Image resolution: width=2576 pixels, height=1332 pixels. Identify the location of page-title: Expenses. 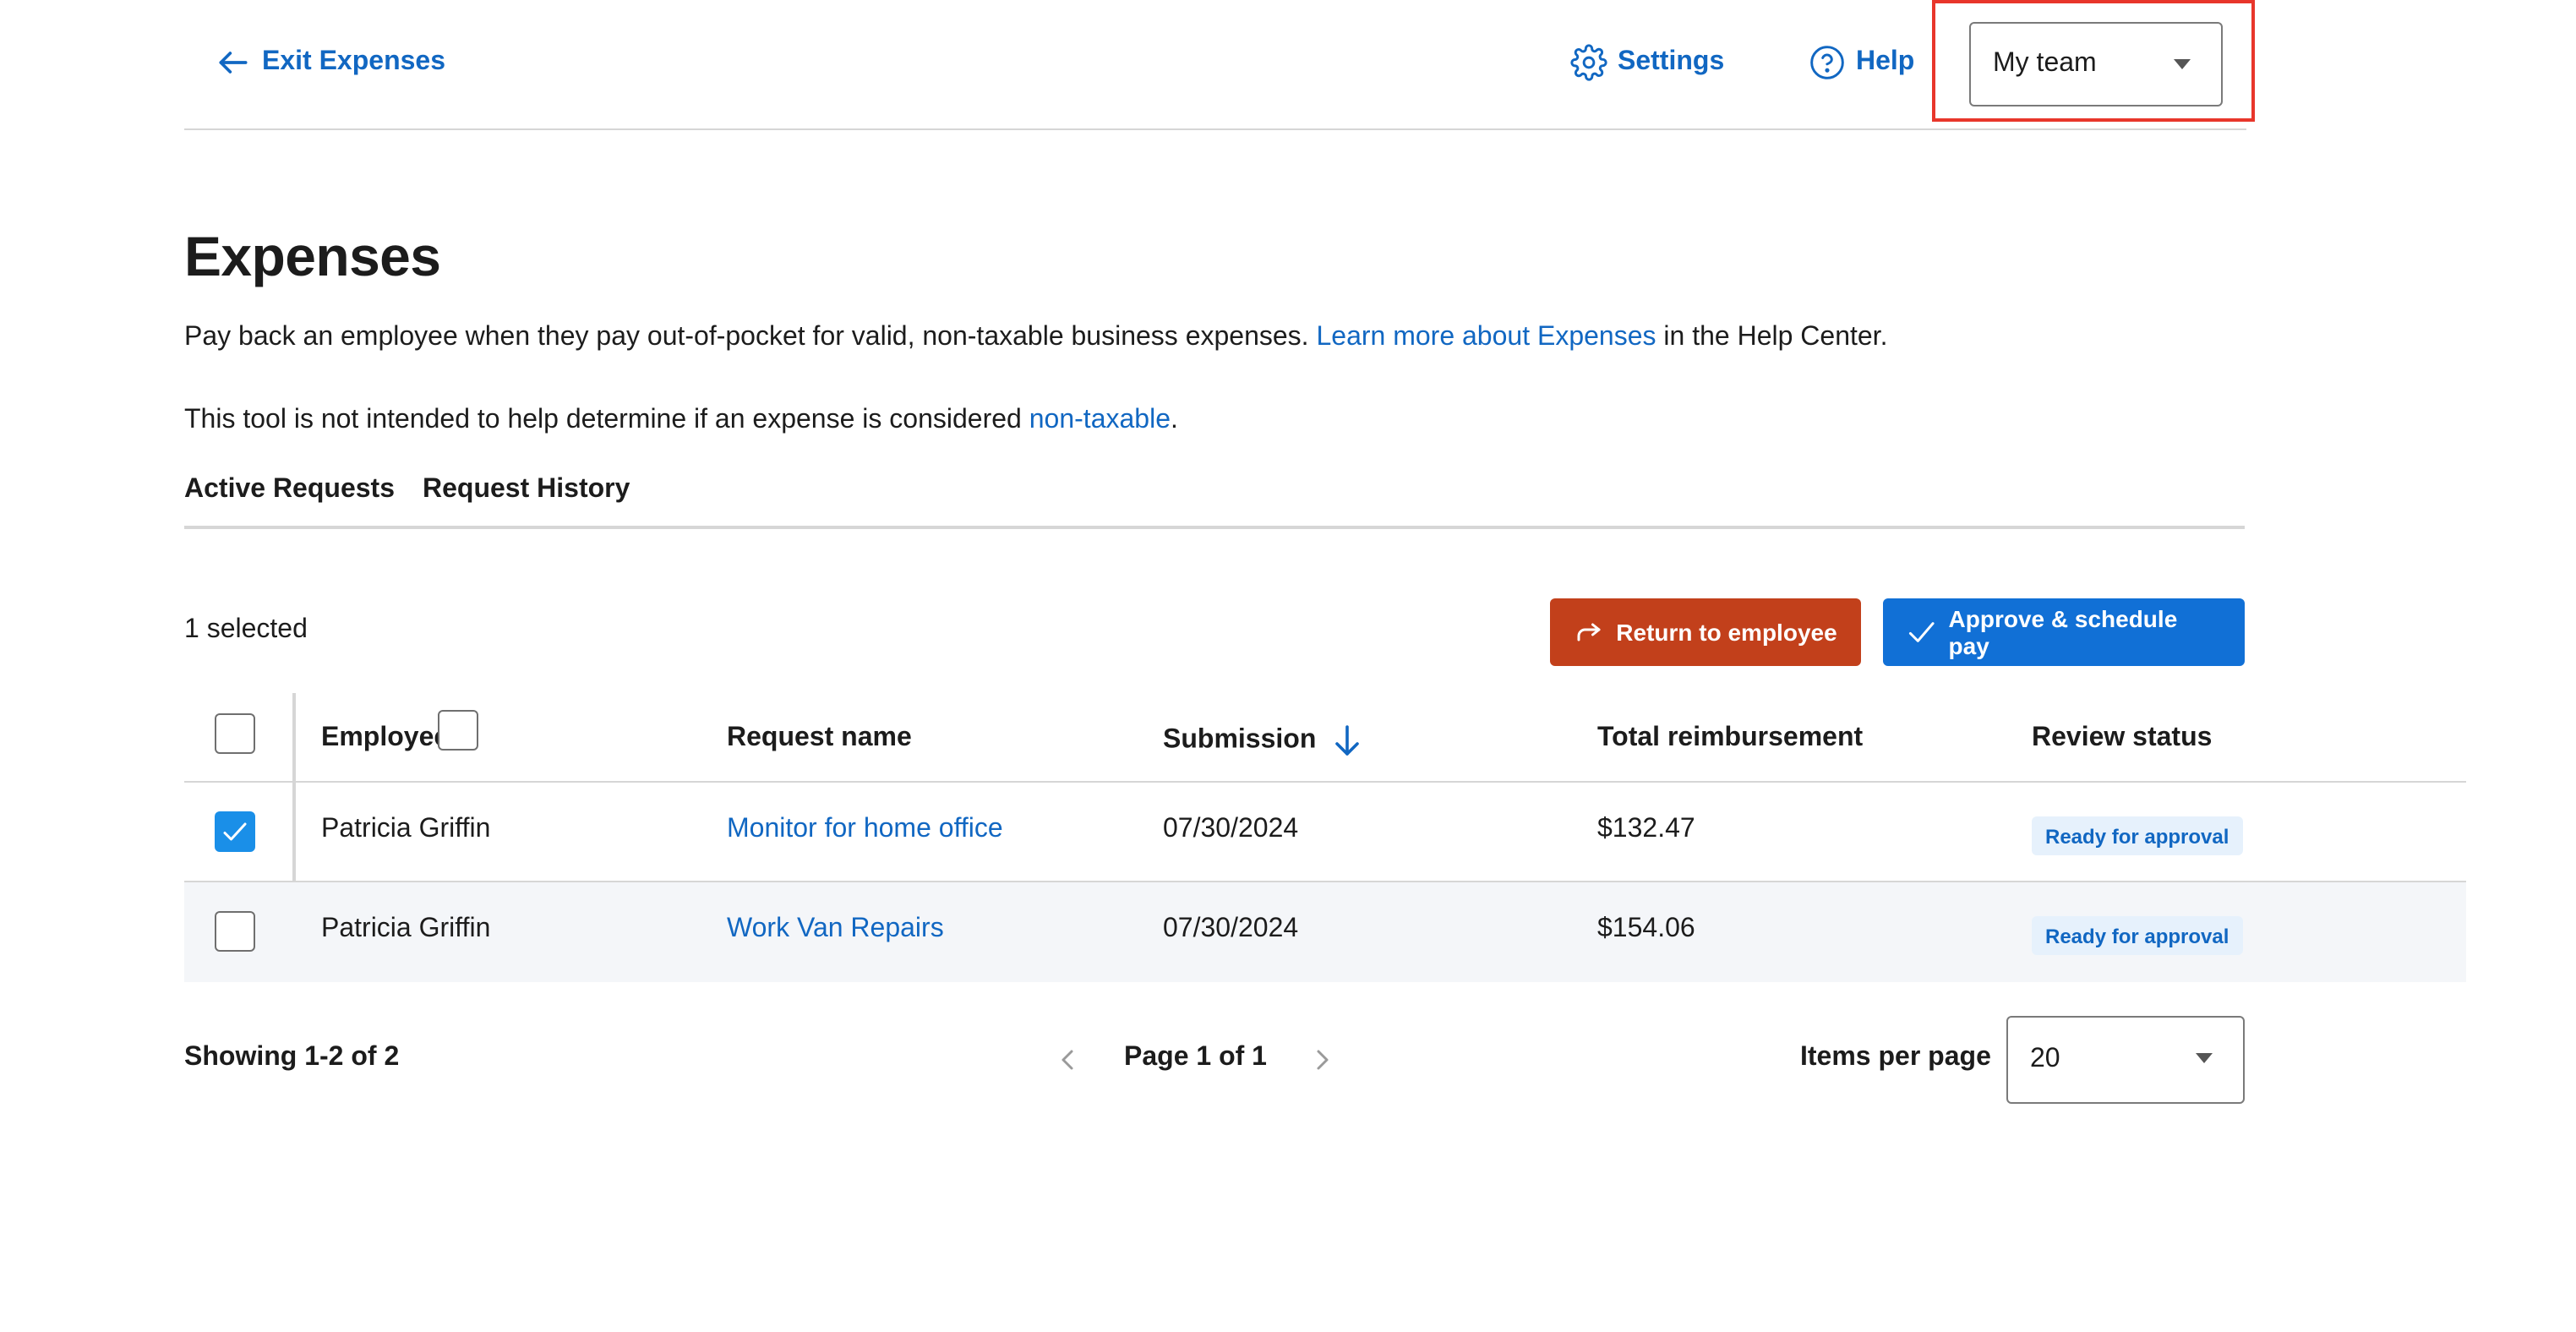
(312, 256).